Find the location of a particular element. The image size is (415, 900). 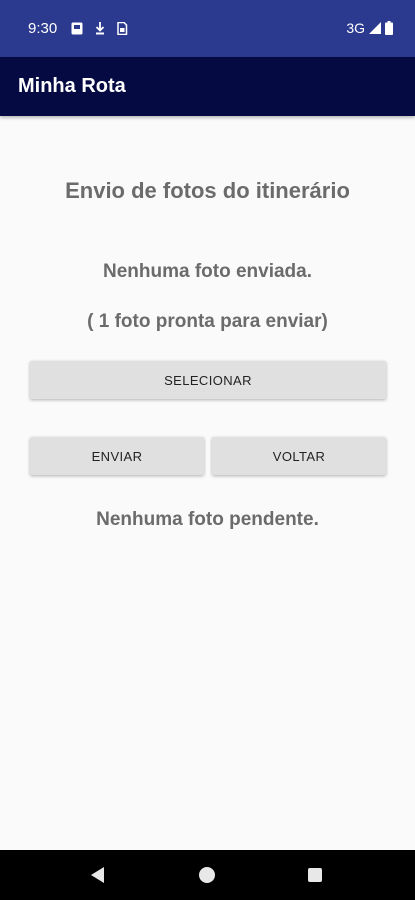

pending-status-text: Nenhuma foto pendente. is located at coordinates (207, 519).